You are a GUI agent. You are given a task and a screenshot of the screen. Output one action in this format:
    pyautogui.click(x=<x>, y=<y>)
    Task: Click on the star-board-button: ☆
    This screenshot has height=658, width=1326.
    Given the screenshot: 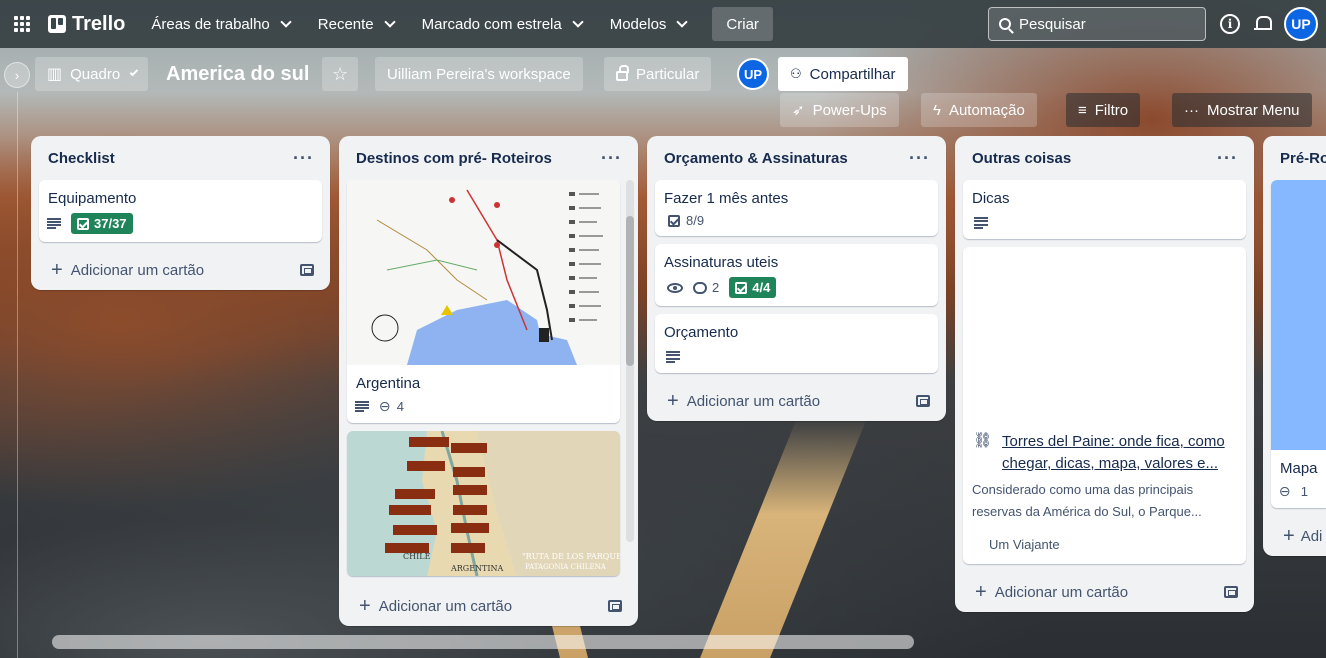 What is the action you would take?
    pyautogui.click(x=340, y=74)
    